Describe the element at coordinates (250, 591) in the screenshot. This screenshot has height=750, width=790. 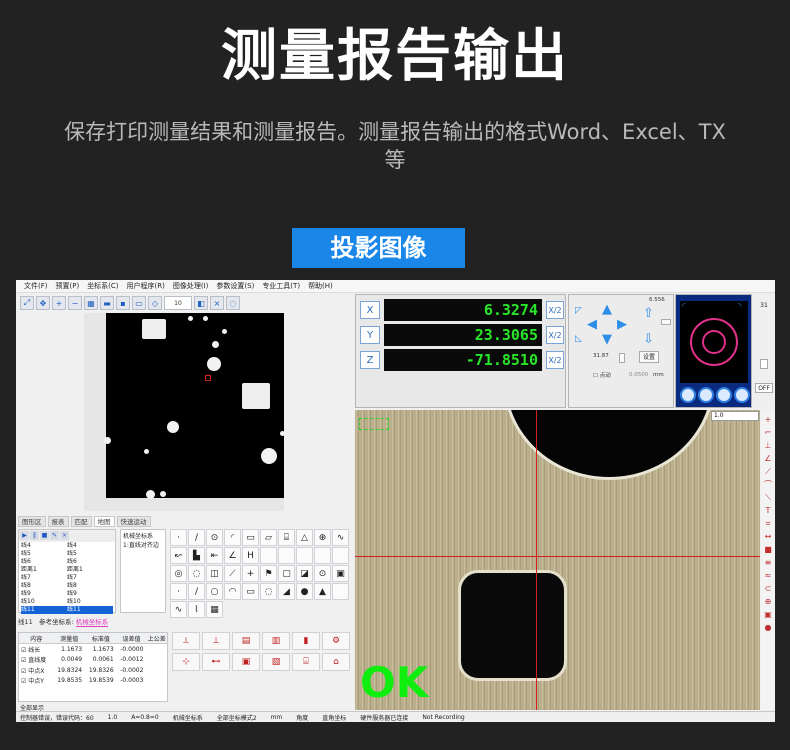
I see `construct-rect-icon: ▭` at that location.